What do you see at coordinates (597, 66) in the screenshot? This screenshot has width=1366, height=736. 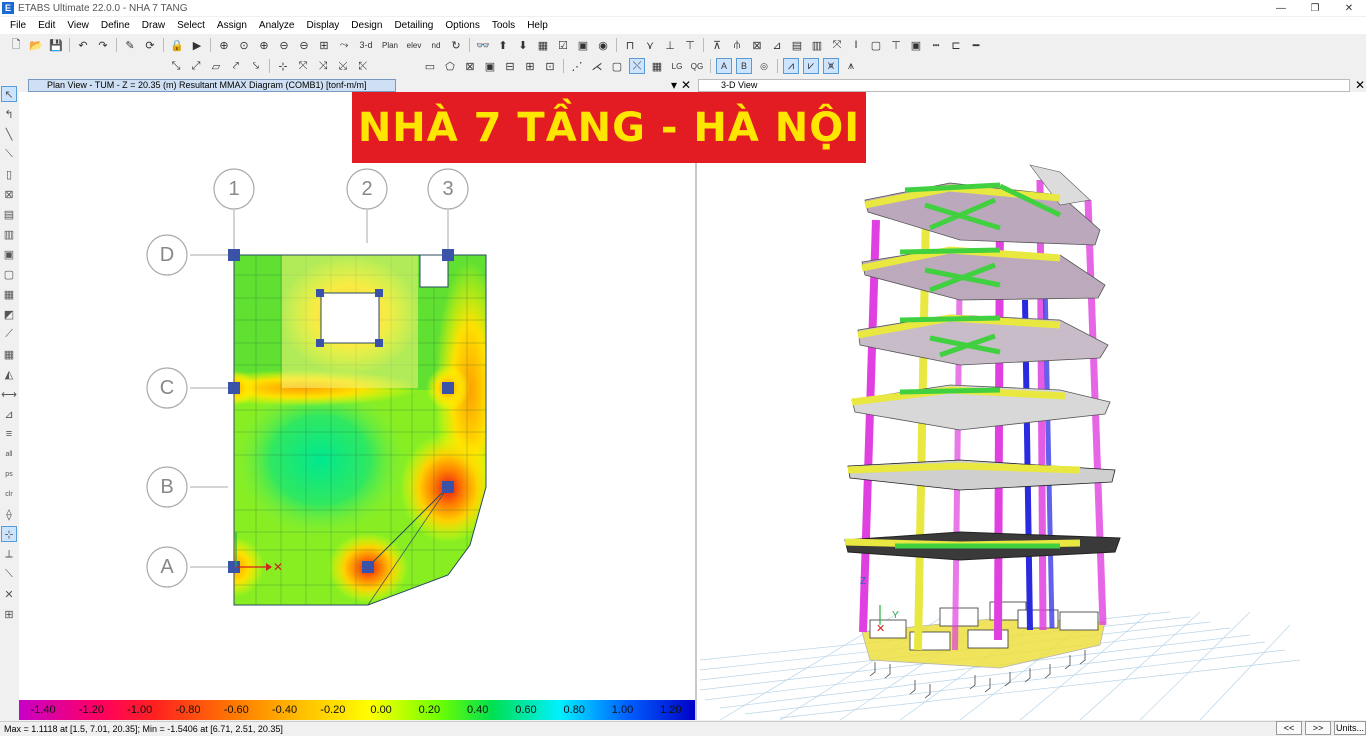 I see `assign-frame-icon: ⋌` at bounding box center [597, 66].